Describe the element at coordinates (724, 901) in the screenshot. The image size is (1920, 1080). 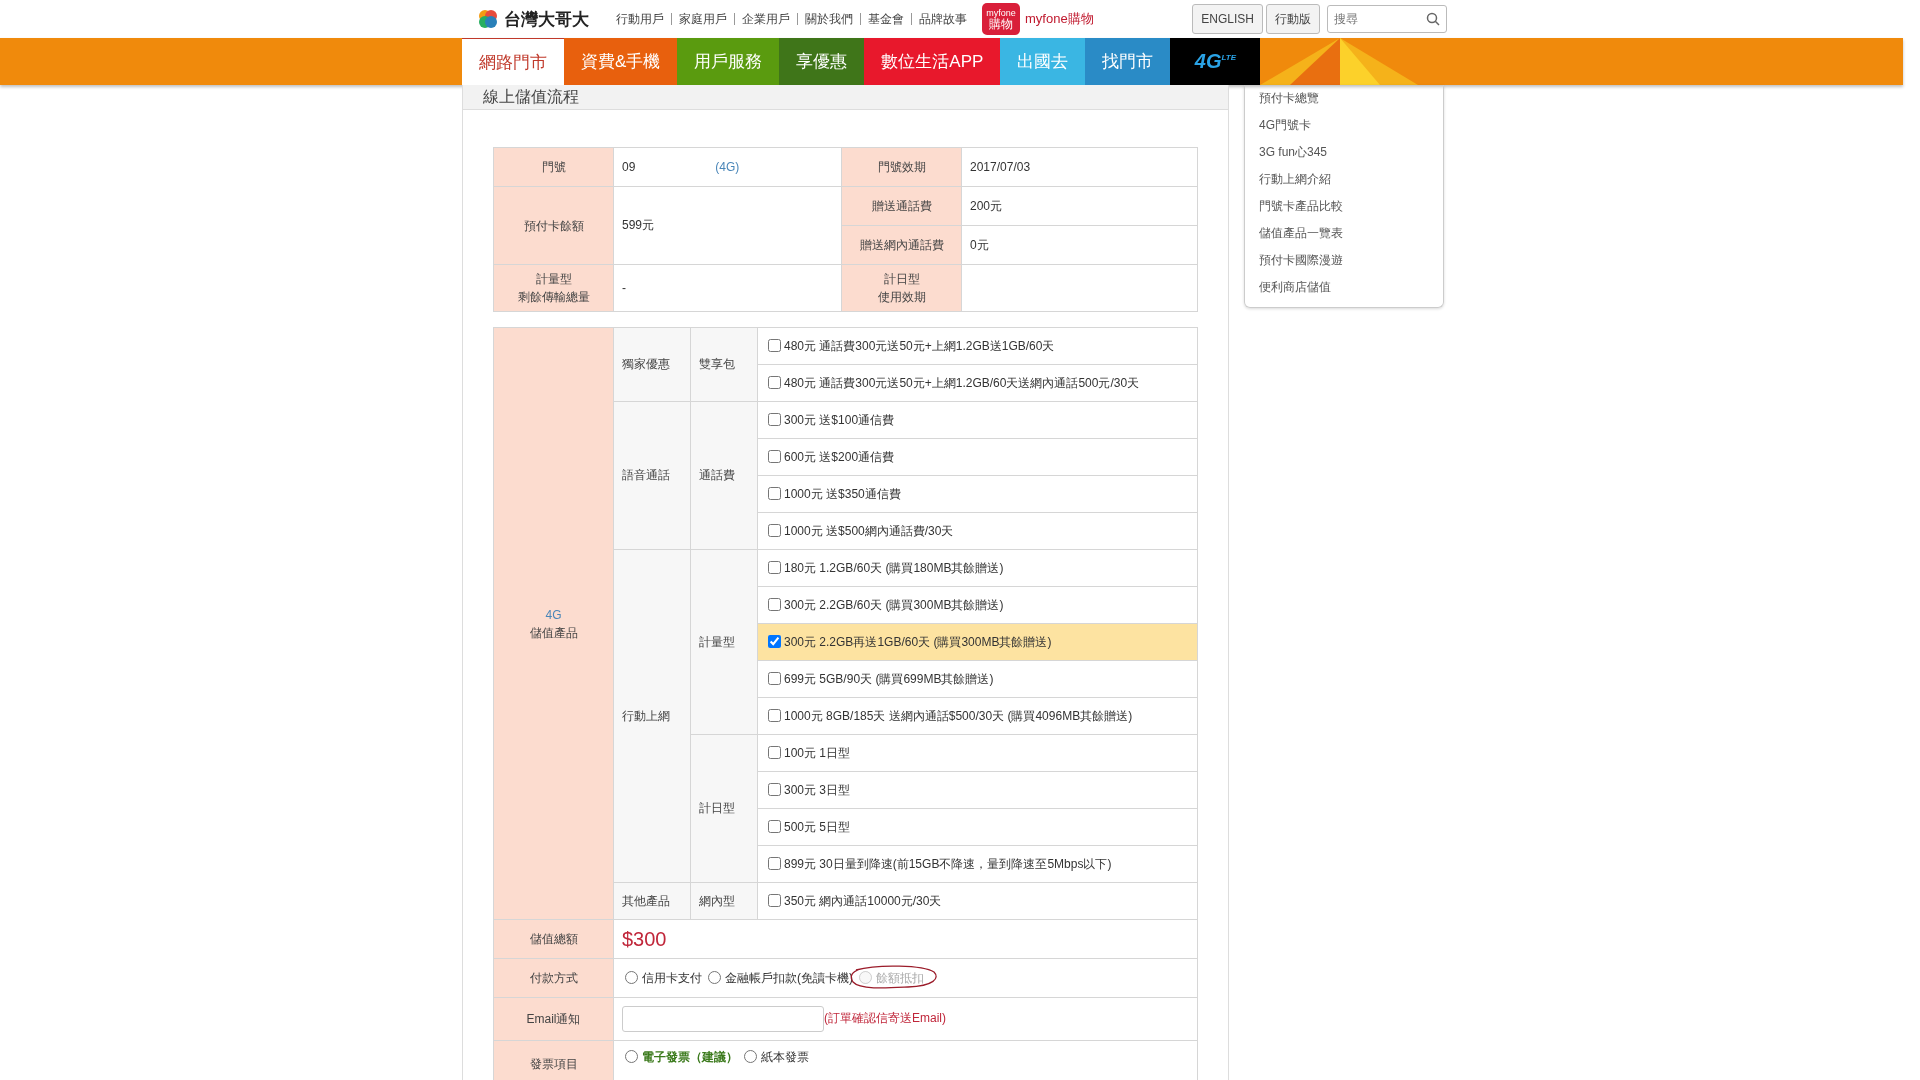
I see `subgroup-label: 網內型` at that location.